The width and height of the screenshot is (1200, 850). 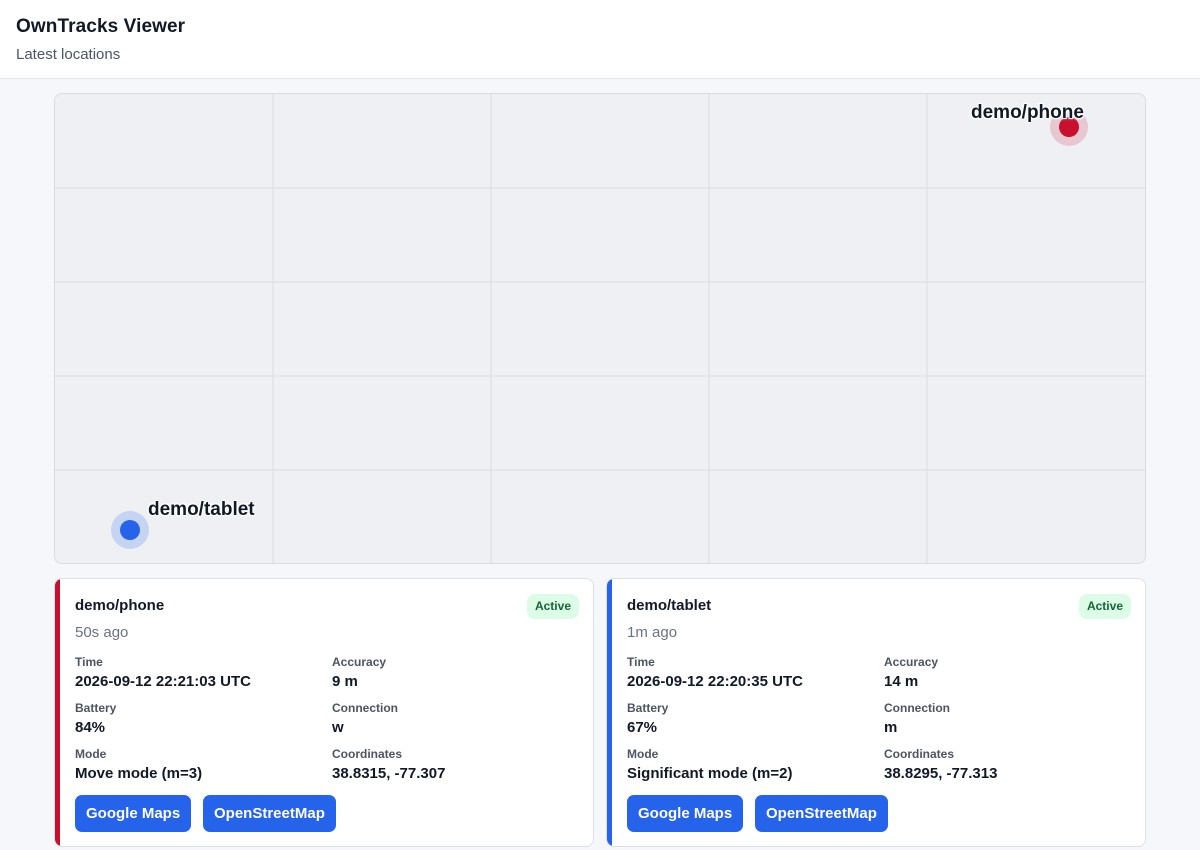 What do you see at coordinates (389, 773) in the screenshot?
I see `coordinates-value: 38.8315, -77.307` at bounding box center [389, 773].